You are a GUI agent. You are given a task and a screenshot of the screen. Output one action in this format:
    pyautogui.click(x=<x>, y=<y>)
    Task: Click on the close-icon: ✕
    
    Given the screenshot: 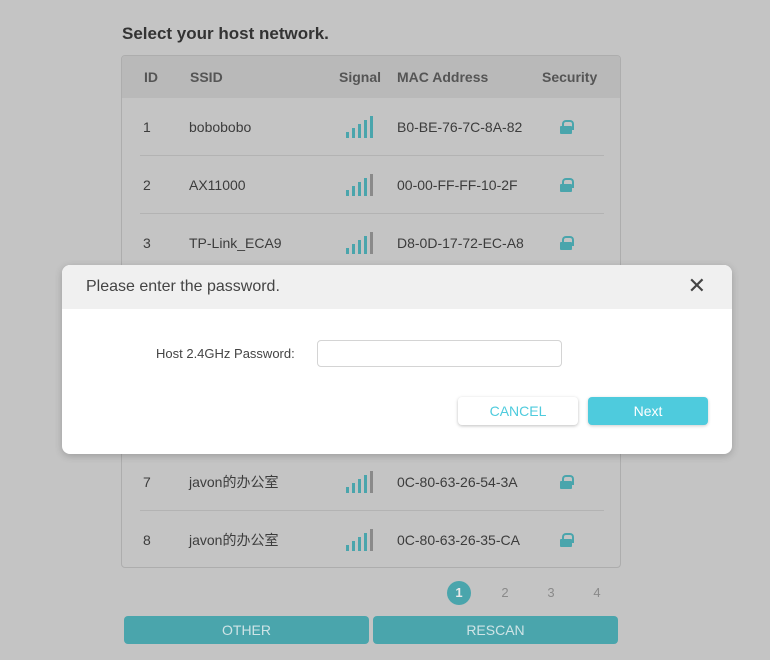 What is the action you would take?
    pyautogui.click(x=697, y=286)
    